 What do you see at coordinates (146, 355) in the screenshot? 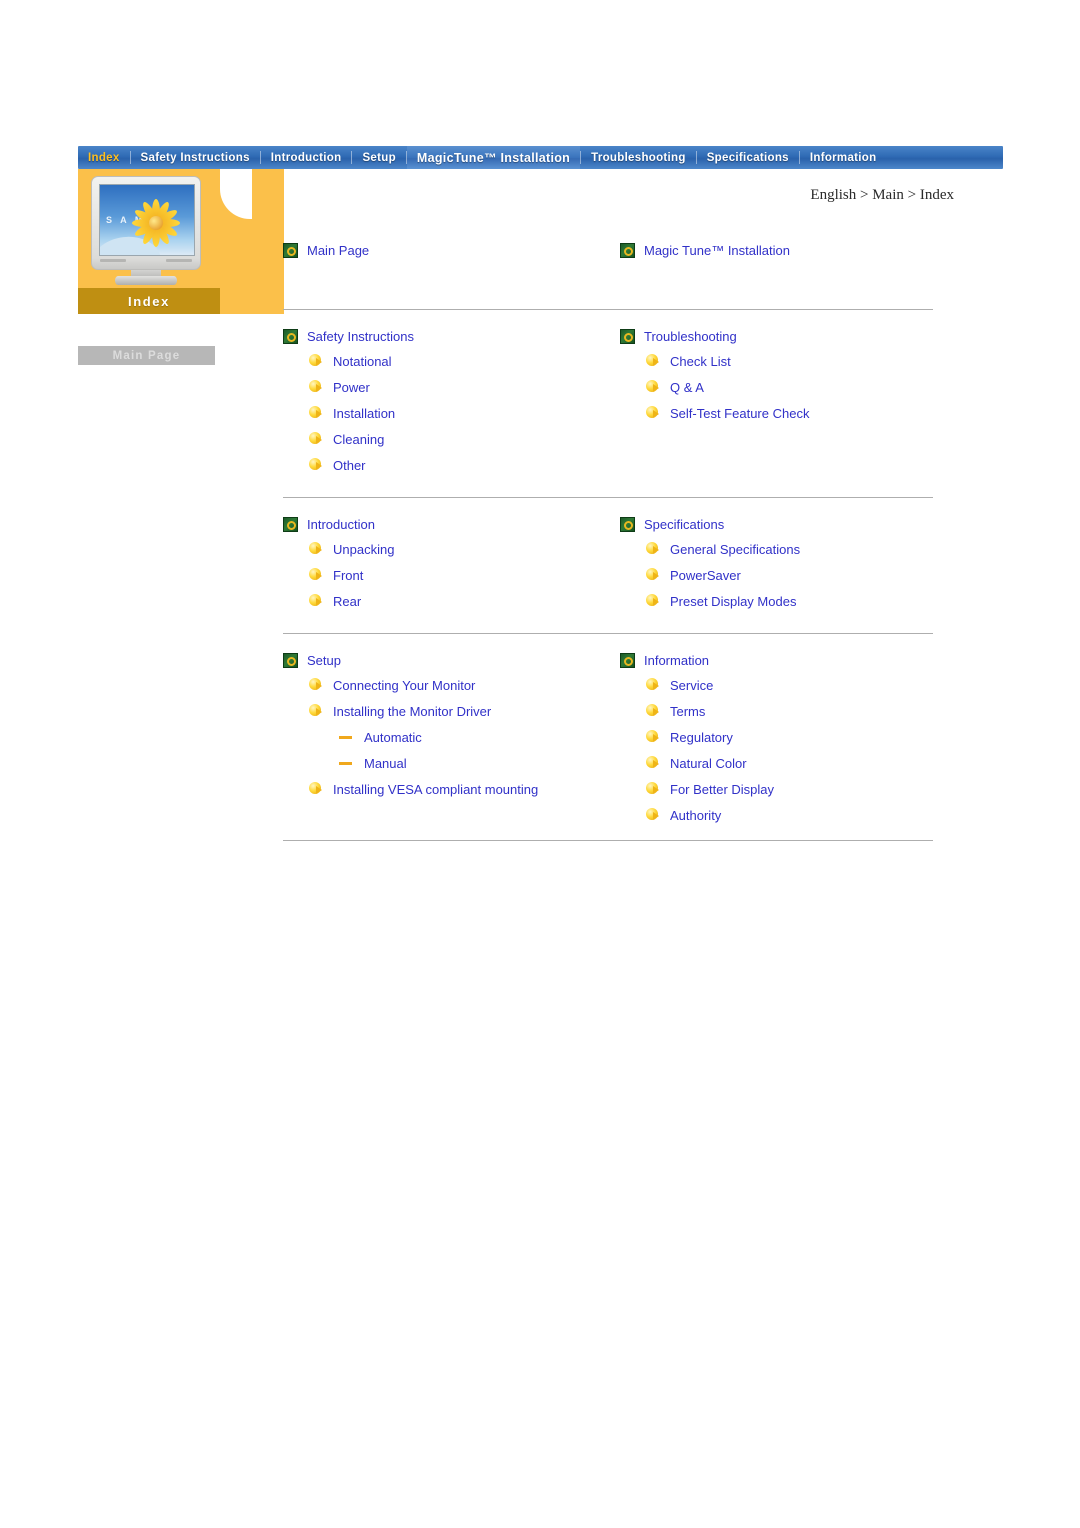
I see `main-page-button: Main Page` at bounding box center [146, 355].